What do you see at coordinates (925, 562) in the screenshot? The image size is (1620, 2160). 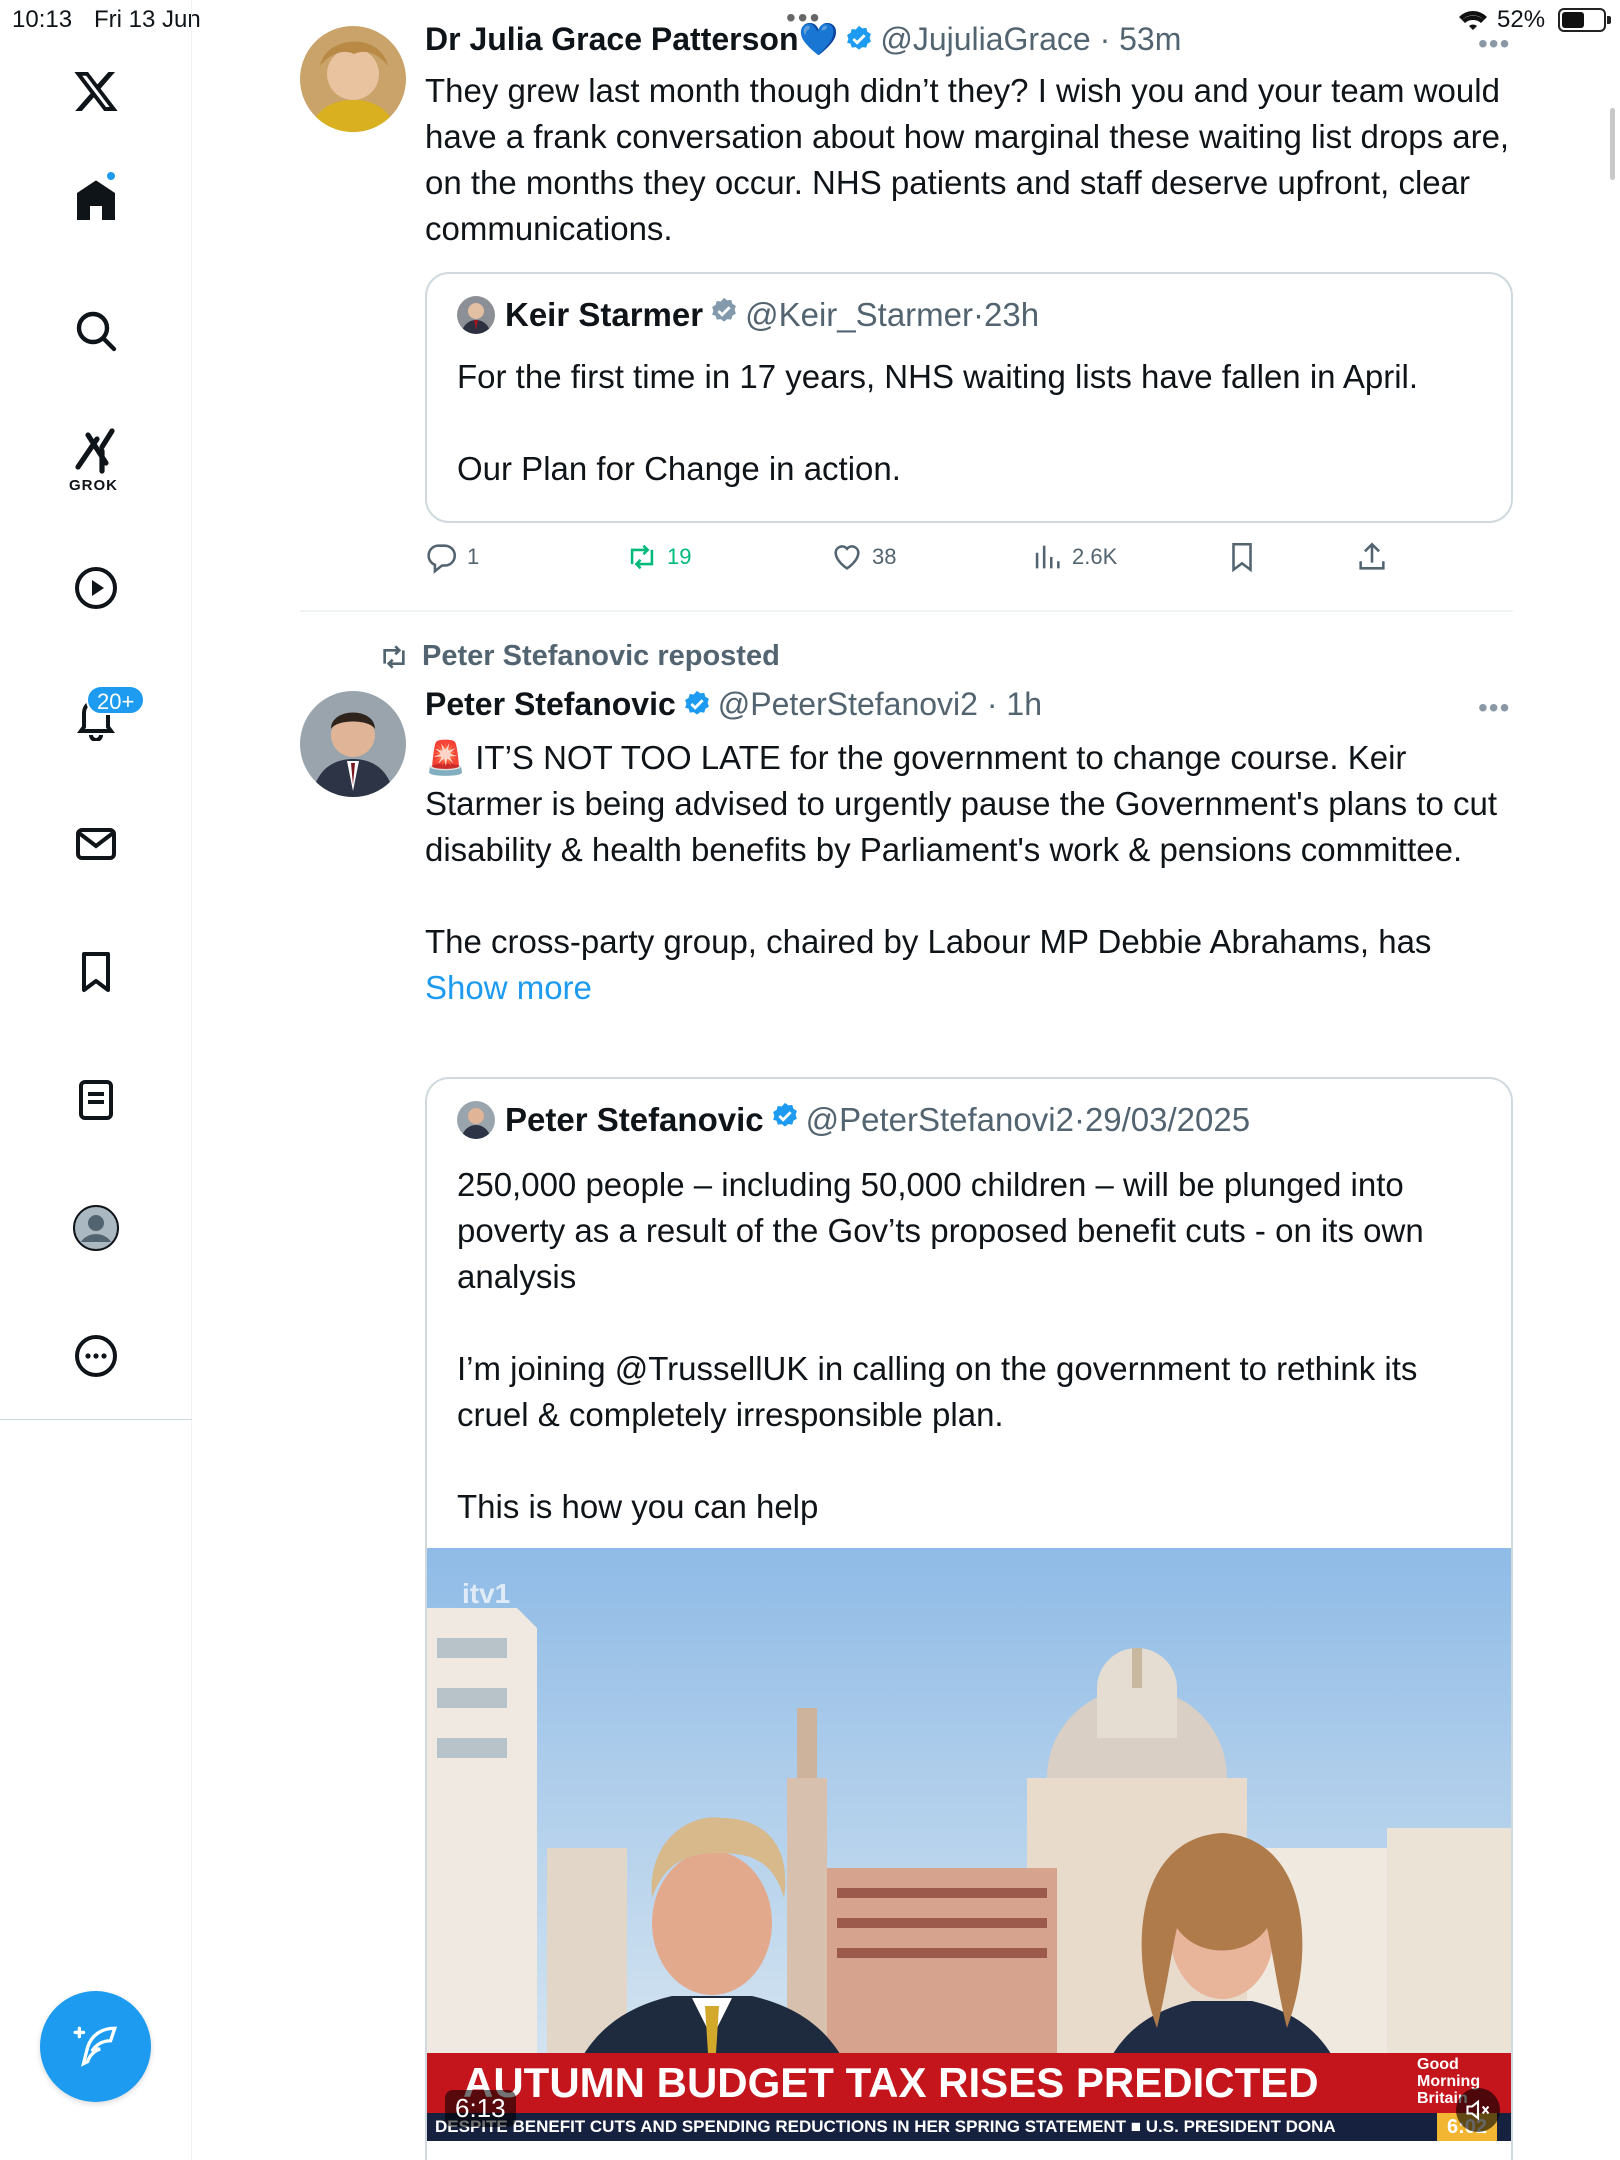 I see `tweet-actions: 1 19 38 2.6K` at bounding box center [925, 562].